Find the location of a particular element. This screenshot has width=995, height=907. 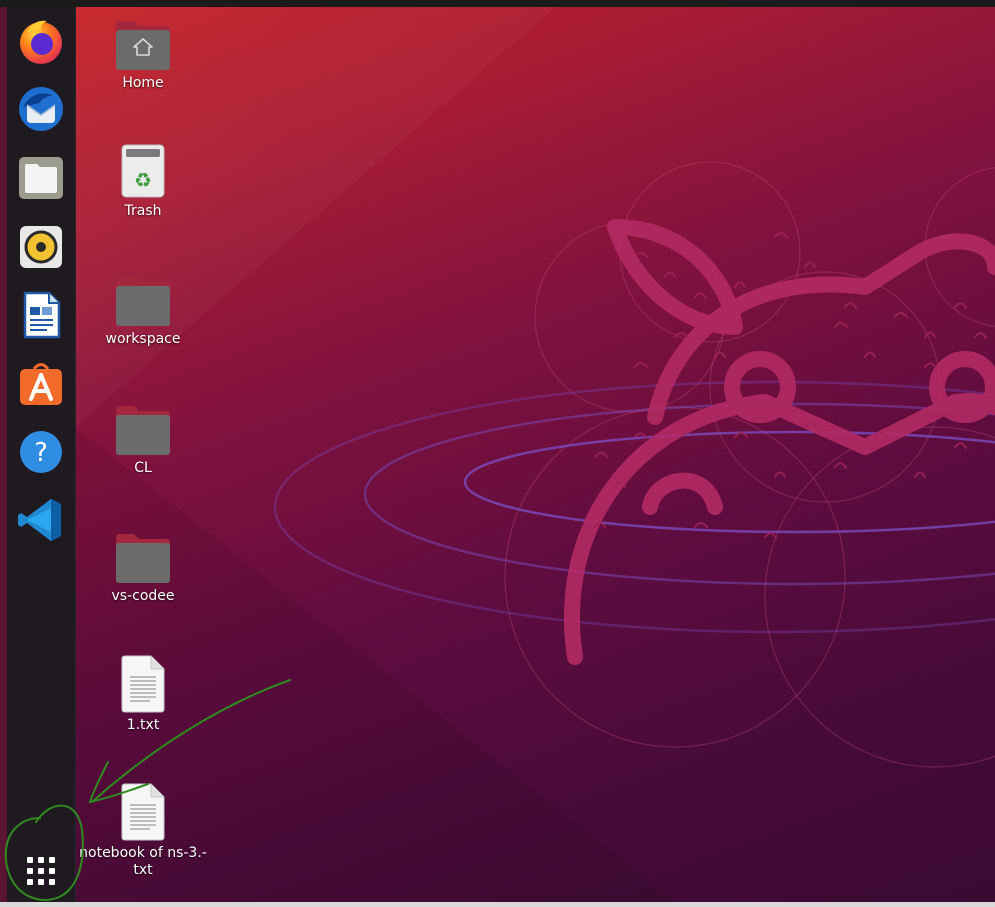

desktop-item-trash: ♻ Trash is located at coordinates (143, 181).